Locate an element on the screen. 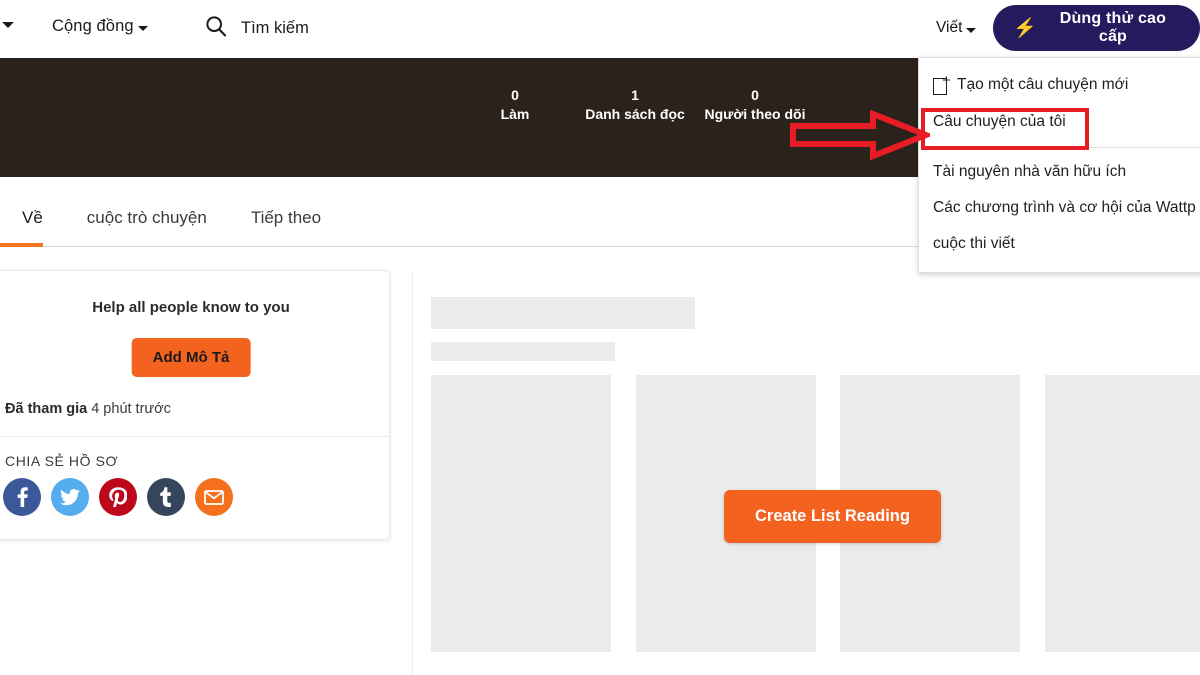 The image size is (1200, 675). card-divider is located at coordinates (194, 436).